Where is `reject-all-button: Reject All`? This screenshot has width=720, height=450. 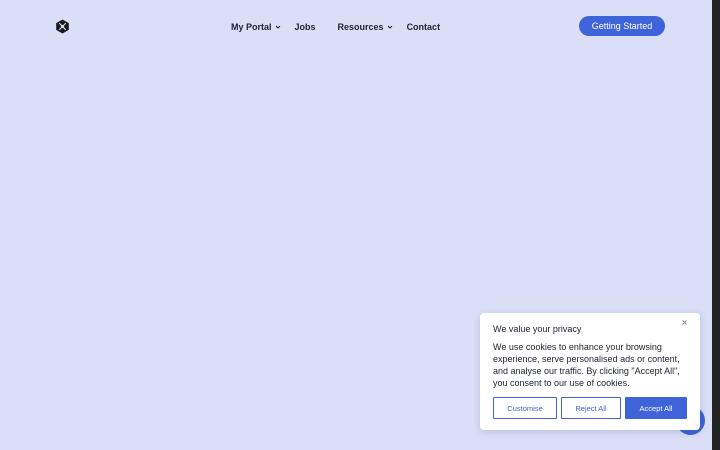 reject-all-button: Reject All is located at coordinates (591, 408).